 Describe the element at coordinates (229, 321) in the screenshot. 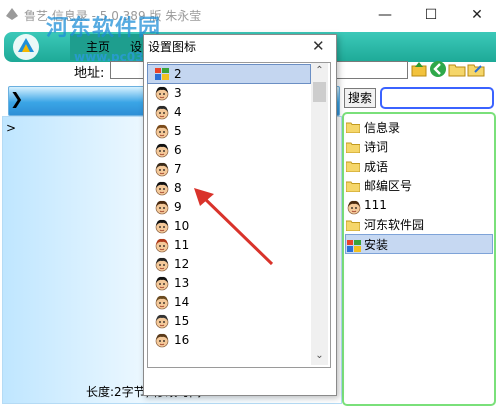

I see `icon-list-item: 15` at that location.